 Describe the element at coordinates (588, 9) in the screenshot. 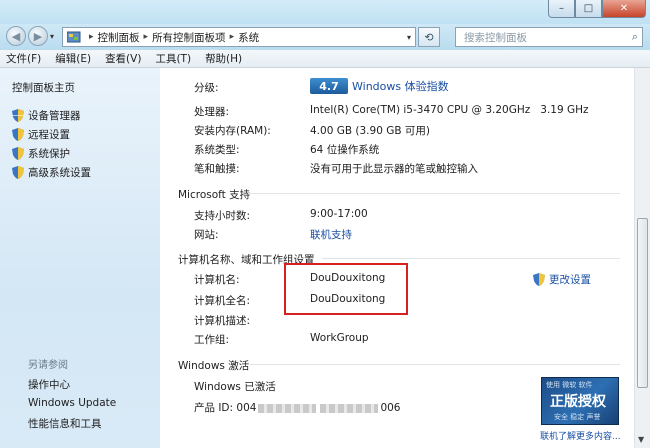

I see `maximize-icon: □` at that location.